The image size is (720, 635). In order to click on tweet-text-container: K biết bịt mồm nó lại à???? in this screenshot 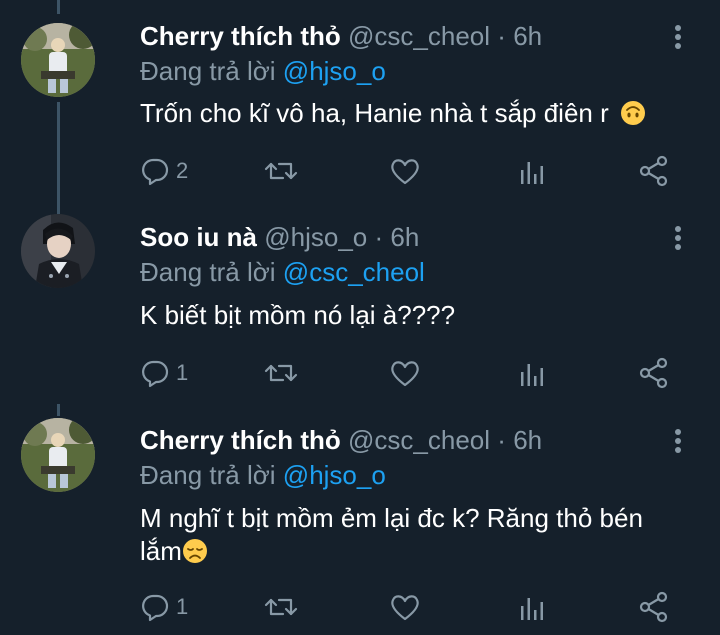, I will do `click(420, 315)`.